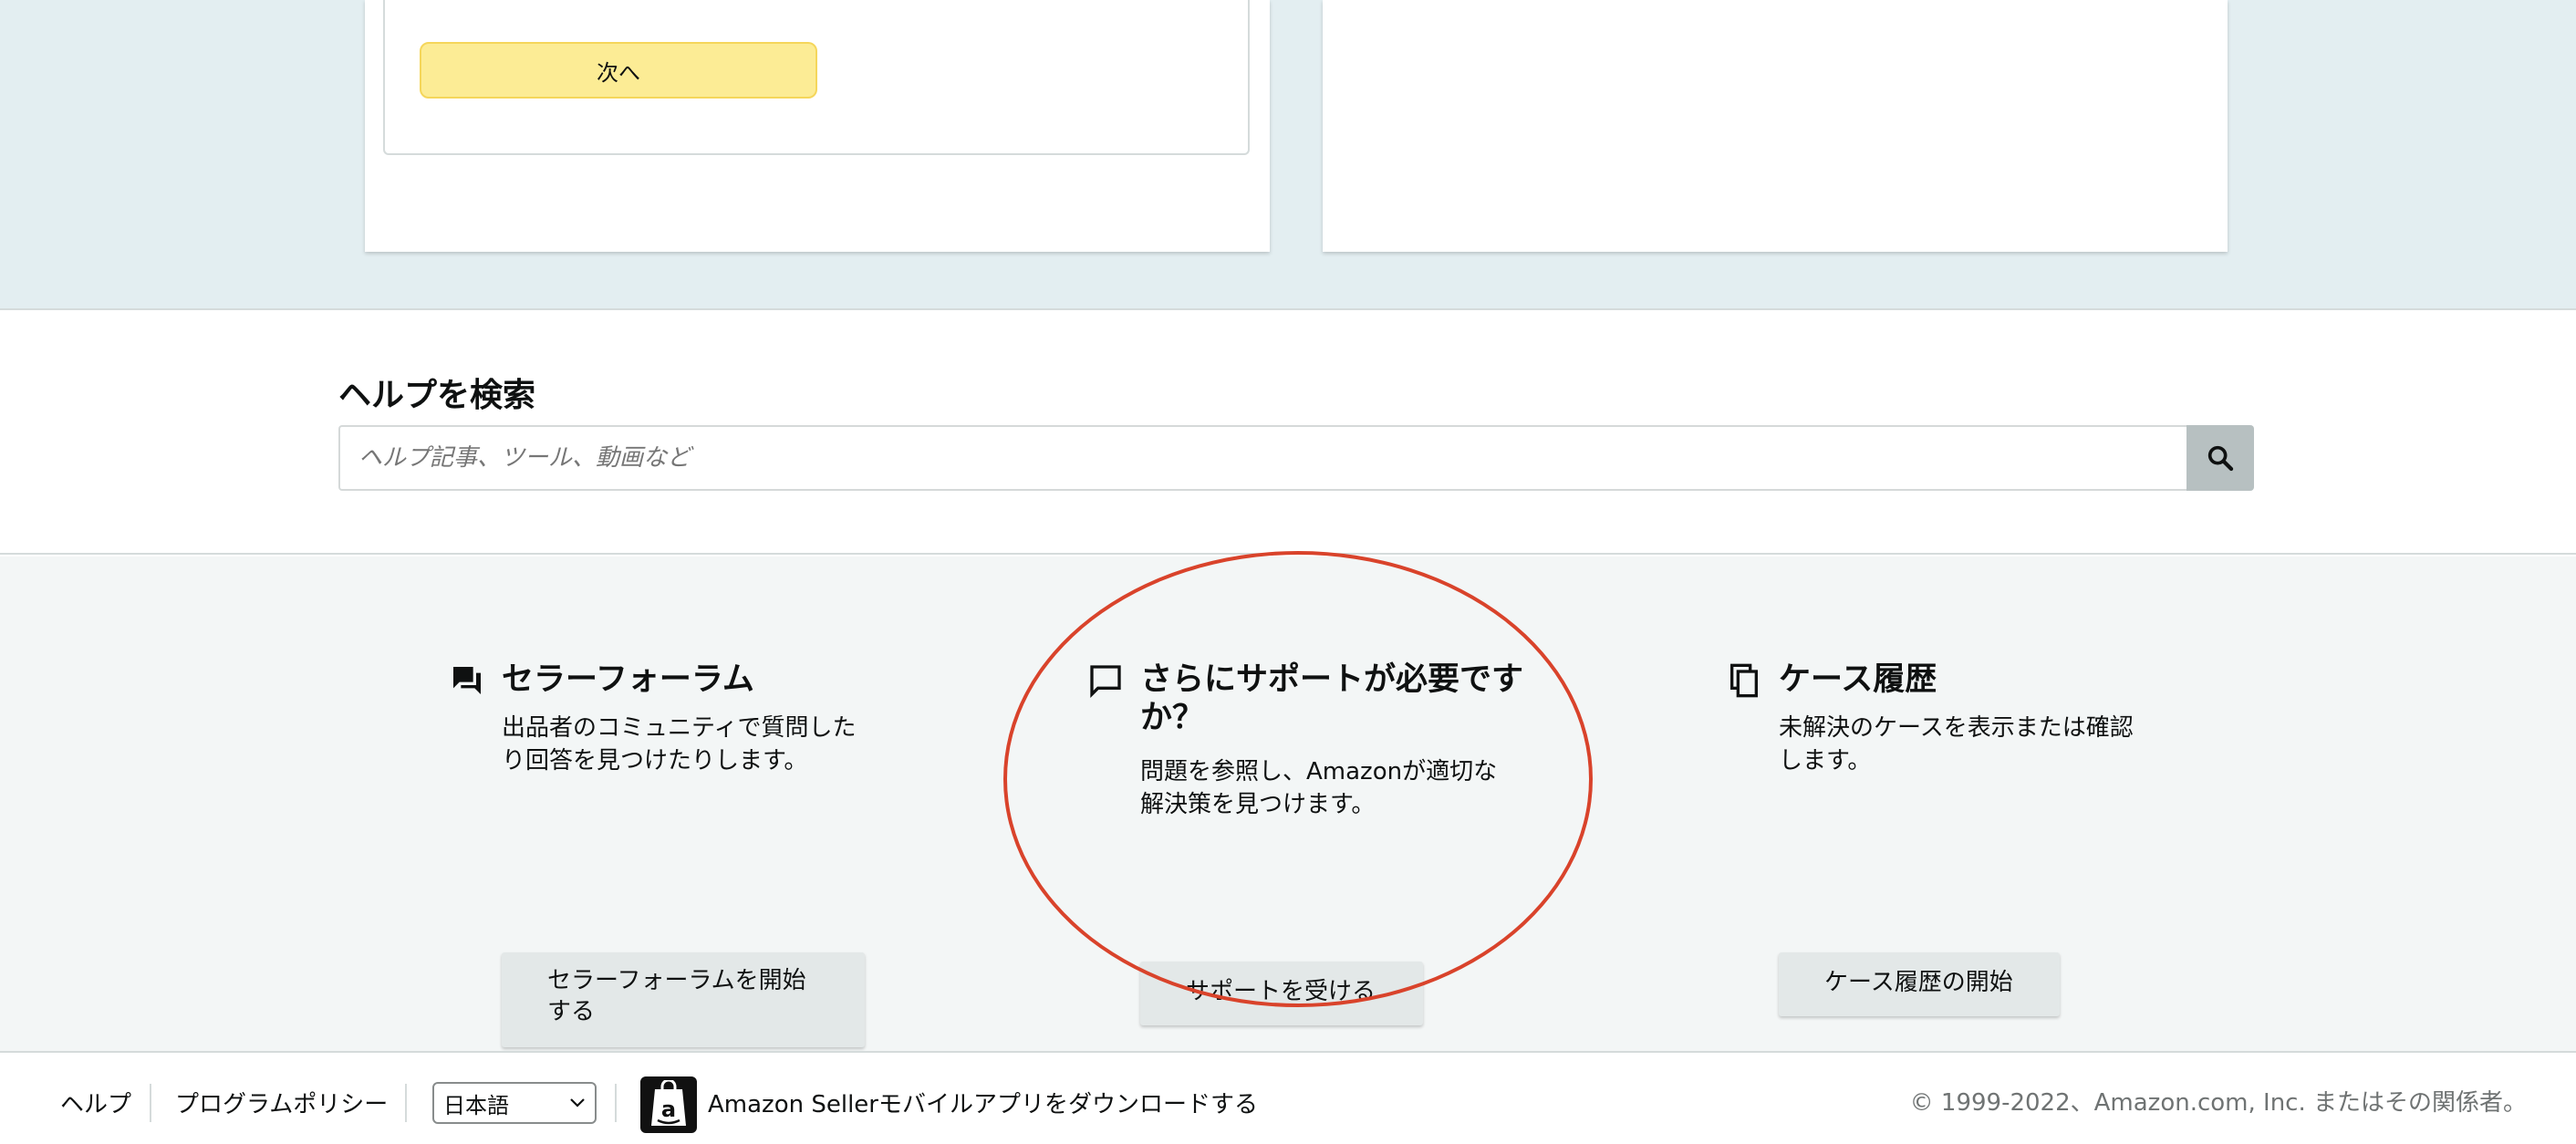  I want to click on chevron-down-icon, so click(577, 1103).